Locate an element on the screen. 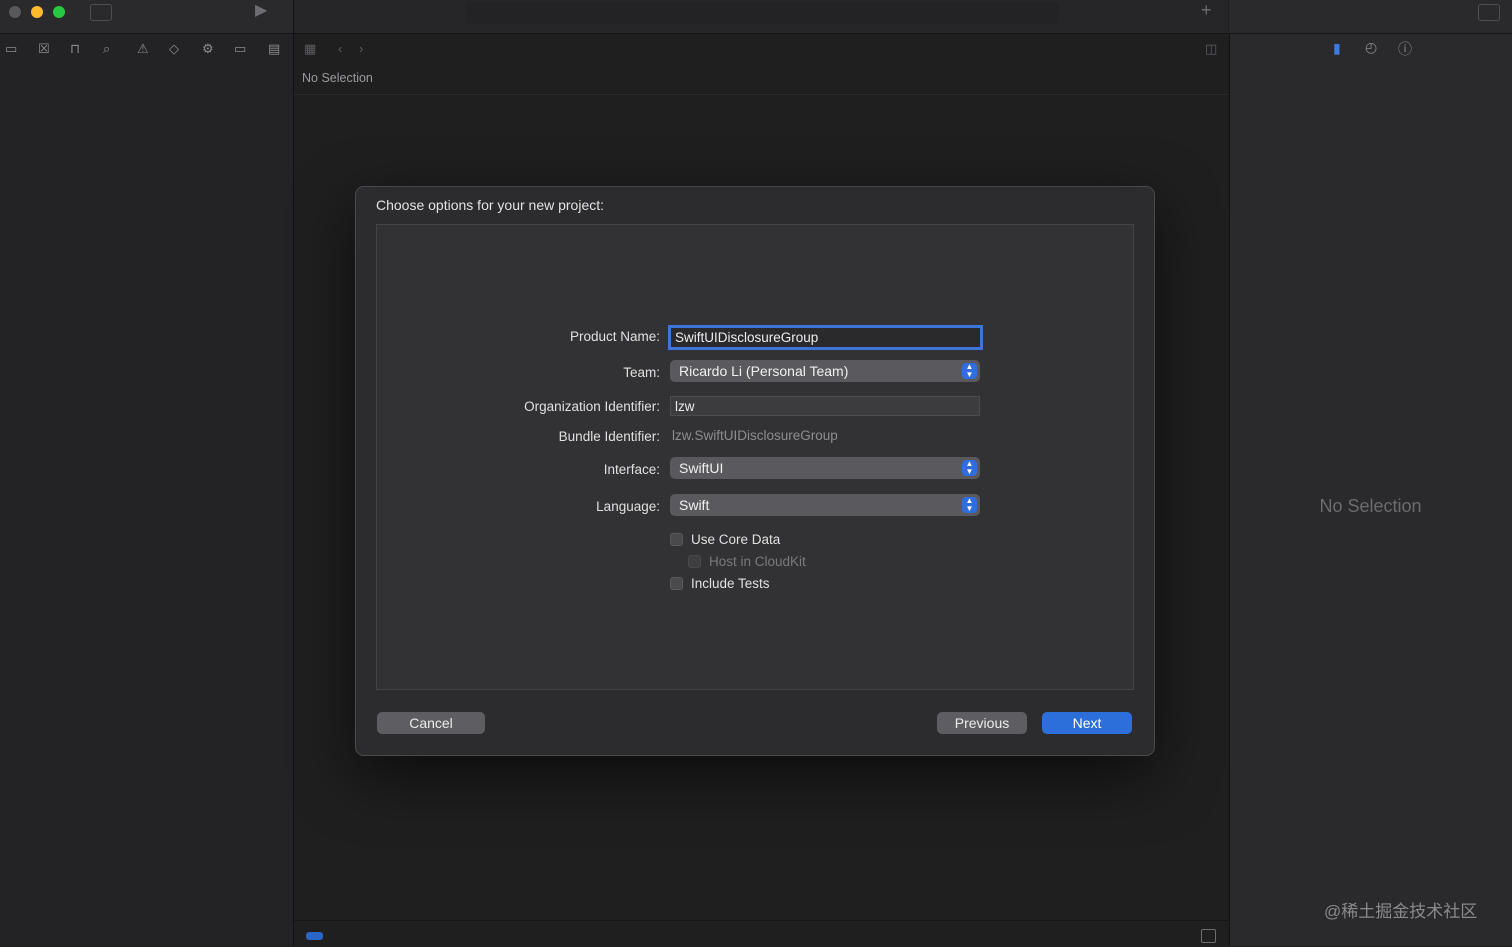 Image resolution: width=1512 pixels, height=947 pixels. back-icon: ‹ is located at coordinates (340, 48).